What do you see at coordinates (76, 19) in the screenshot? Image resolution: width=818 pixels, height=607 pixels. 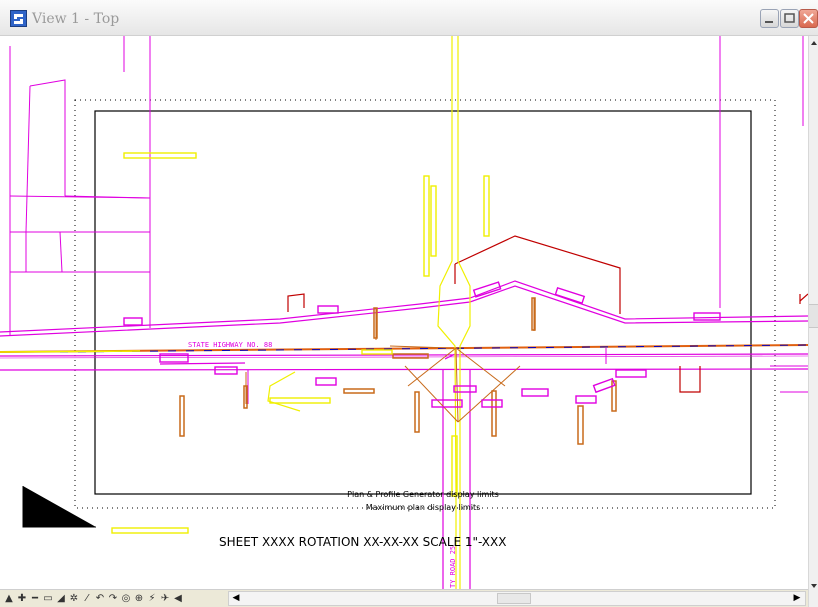 I see `window-title: View 1 - Top` at bounding box center [76, 19].